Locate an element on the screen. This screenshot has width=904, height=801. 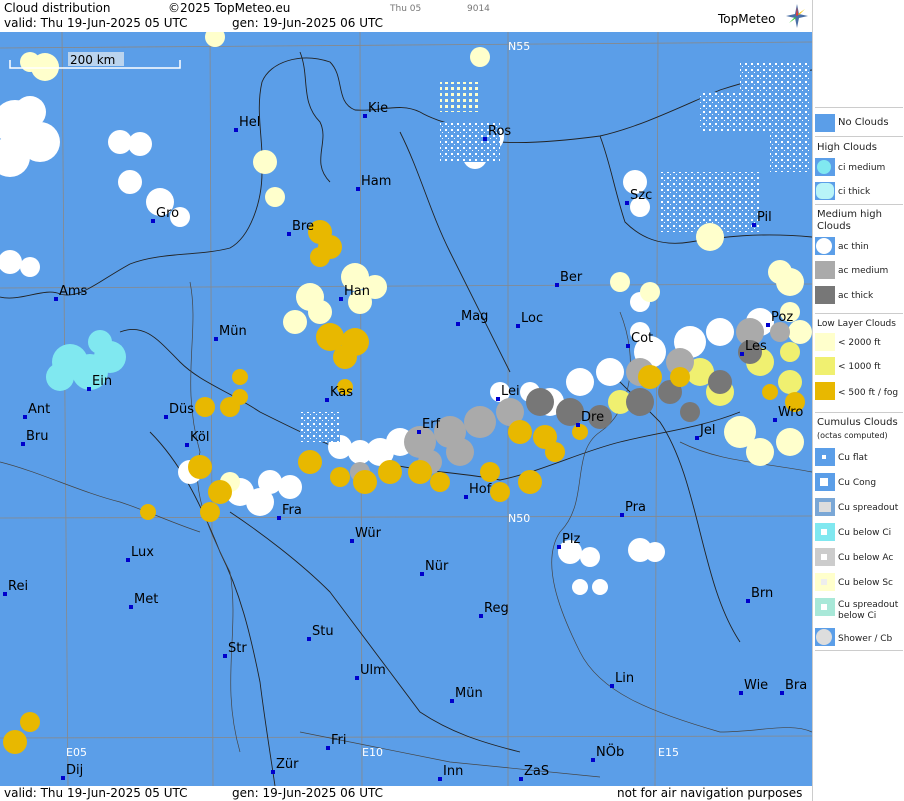
grid-label-n55: N55 is located at coordinates (519, 46).